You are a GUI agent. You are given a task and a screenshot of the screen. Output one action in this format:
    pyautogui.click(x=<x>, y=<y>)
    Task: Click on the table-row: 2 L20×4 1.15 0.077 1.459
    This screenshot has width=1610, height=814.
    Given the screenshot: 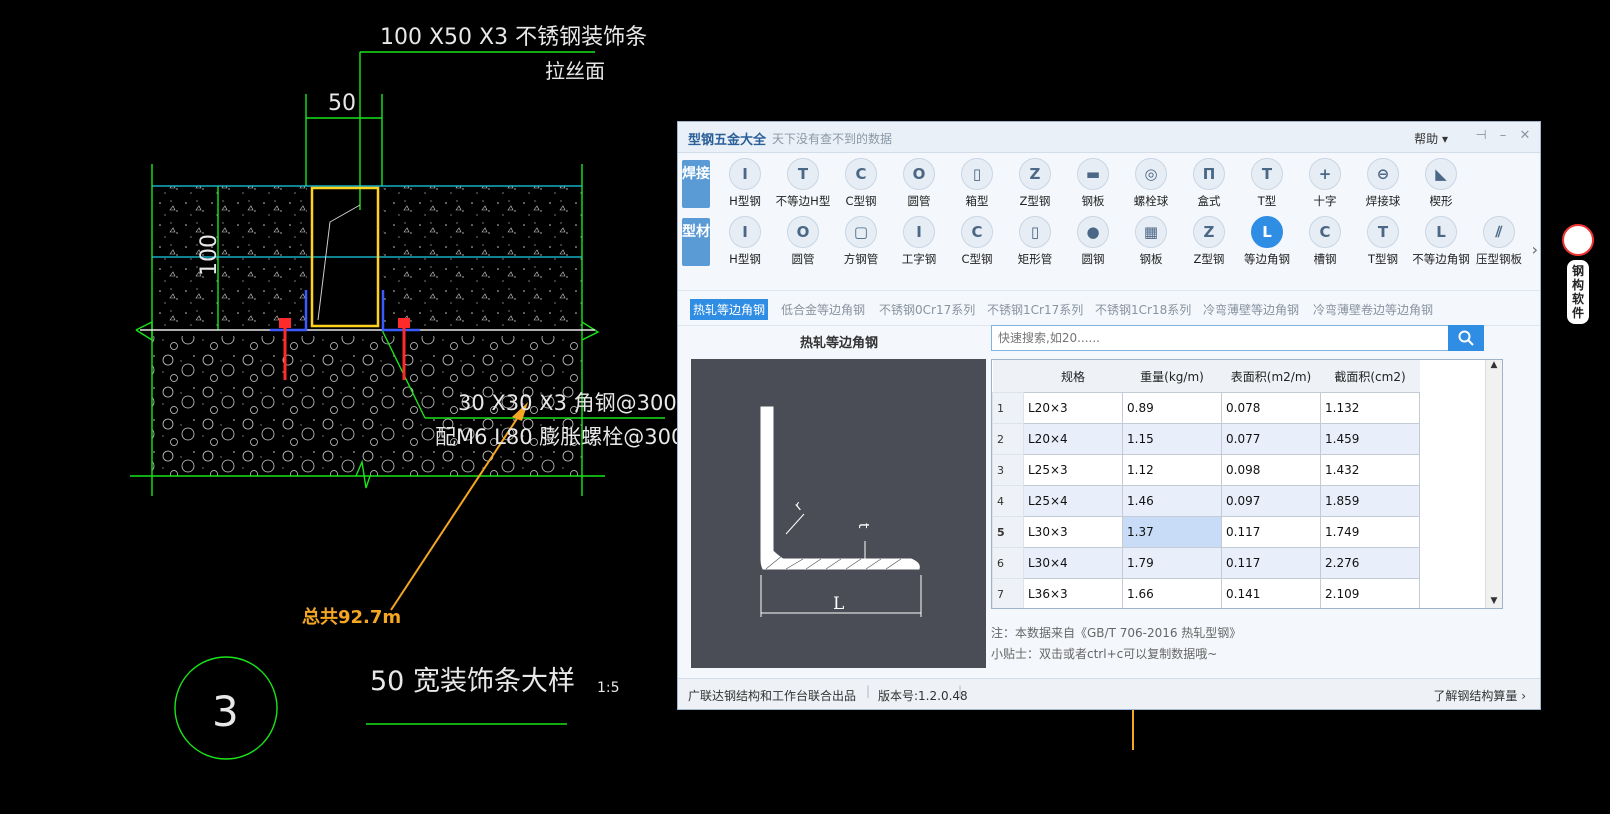 What is the action you would take?
    pyautogui.click(x=1206, y=439)
    